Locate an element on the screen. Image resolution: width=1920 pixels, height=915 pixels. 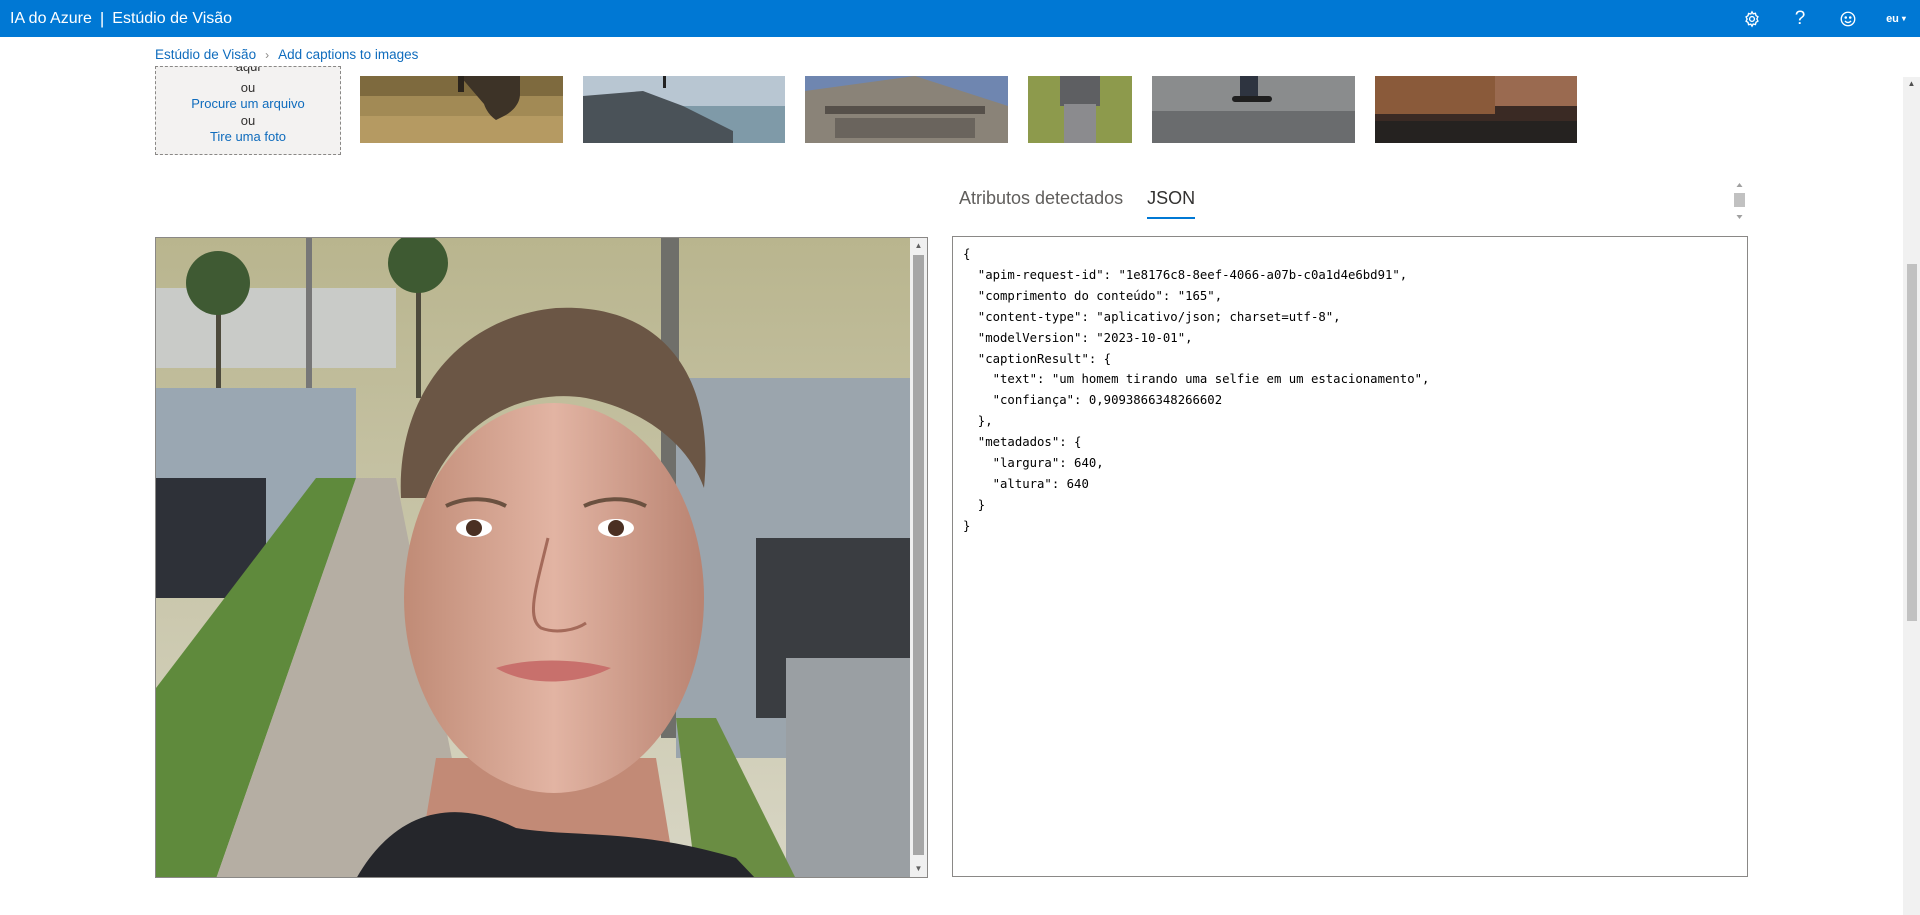
sample-image-coast is located at coordinates (684, 109).